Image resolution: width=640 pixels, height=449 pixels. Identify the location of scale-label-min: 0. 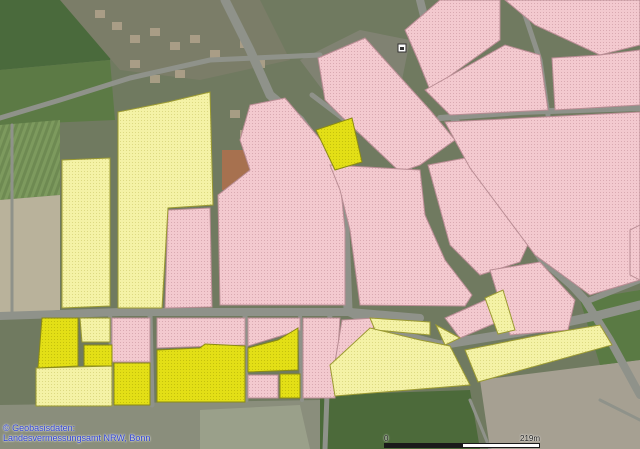
(386, 438).